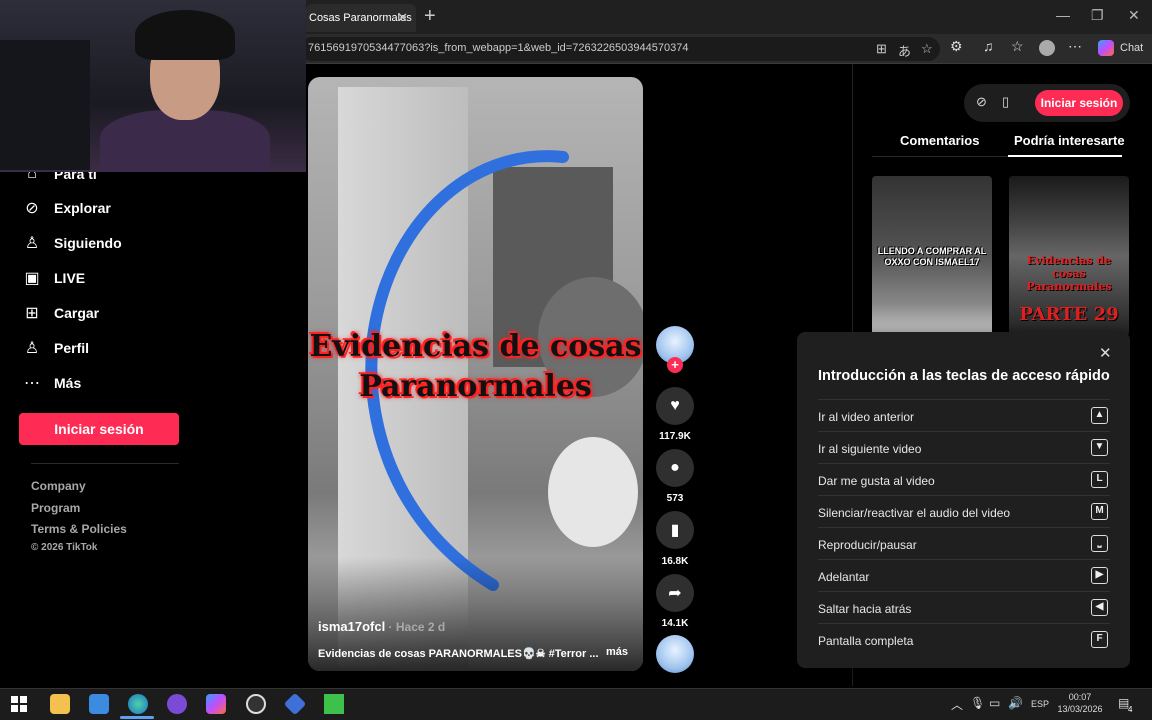 The image size is (1152, 720). I want to click on sidebar-item-siguiendo: ♙ Siguiendo, so click(72, 243).